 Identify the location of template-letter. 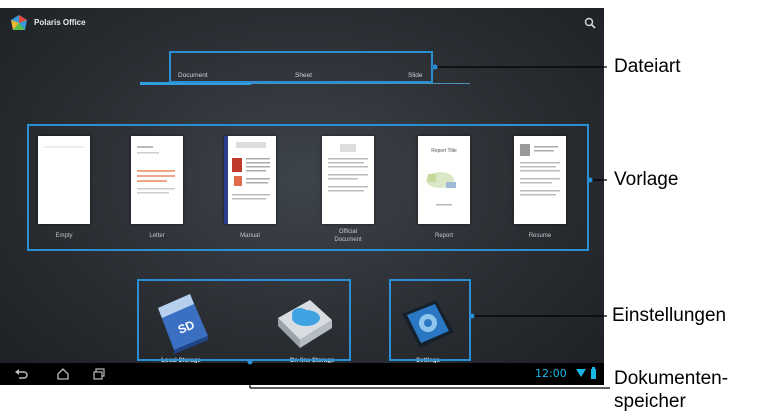
(157, 180).